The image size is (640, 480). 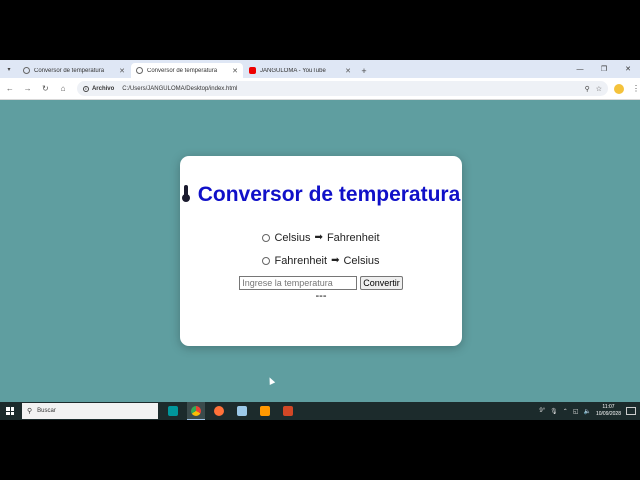 What do you see at coordinates (586, 411) in the screenshot?
I see `volume-icon: 🔈` at bounding box center [586, 411].